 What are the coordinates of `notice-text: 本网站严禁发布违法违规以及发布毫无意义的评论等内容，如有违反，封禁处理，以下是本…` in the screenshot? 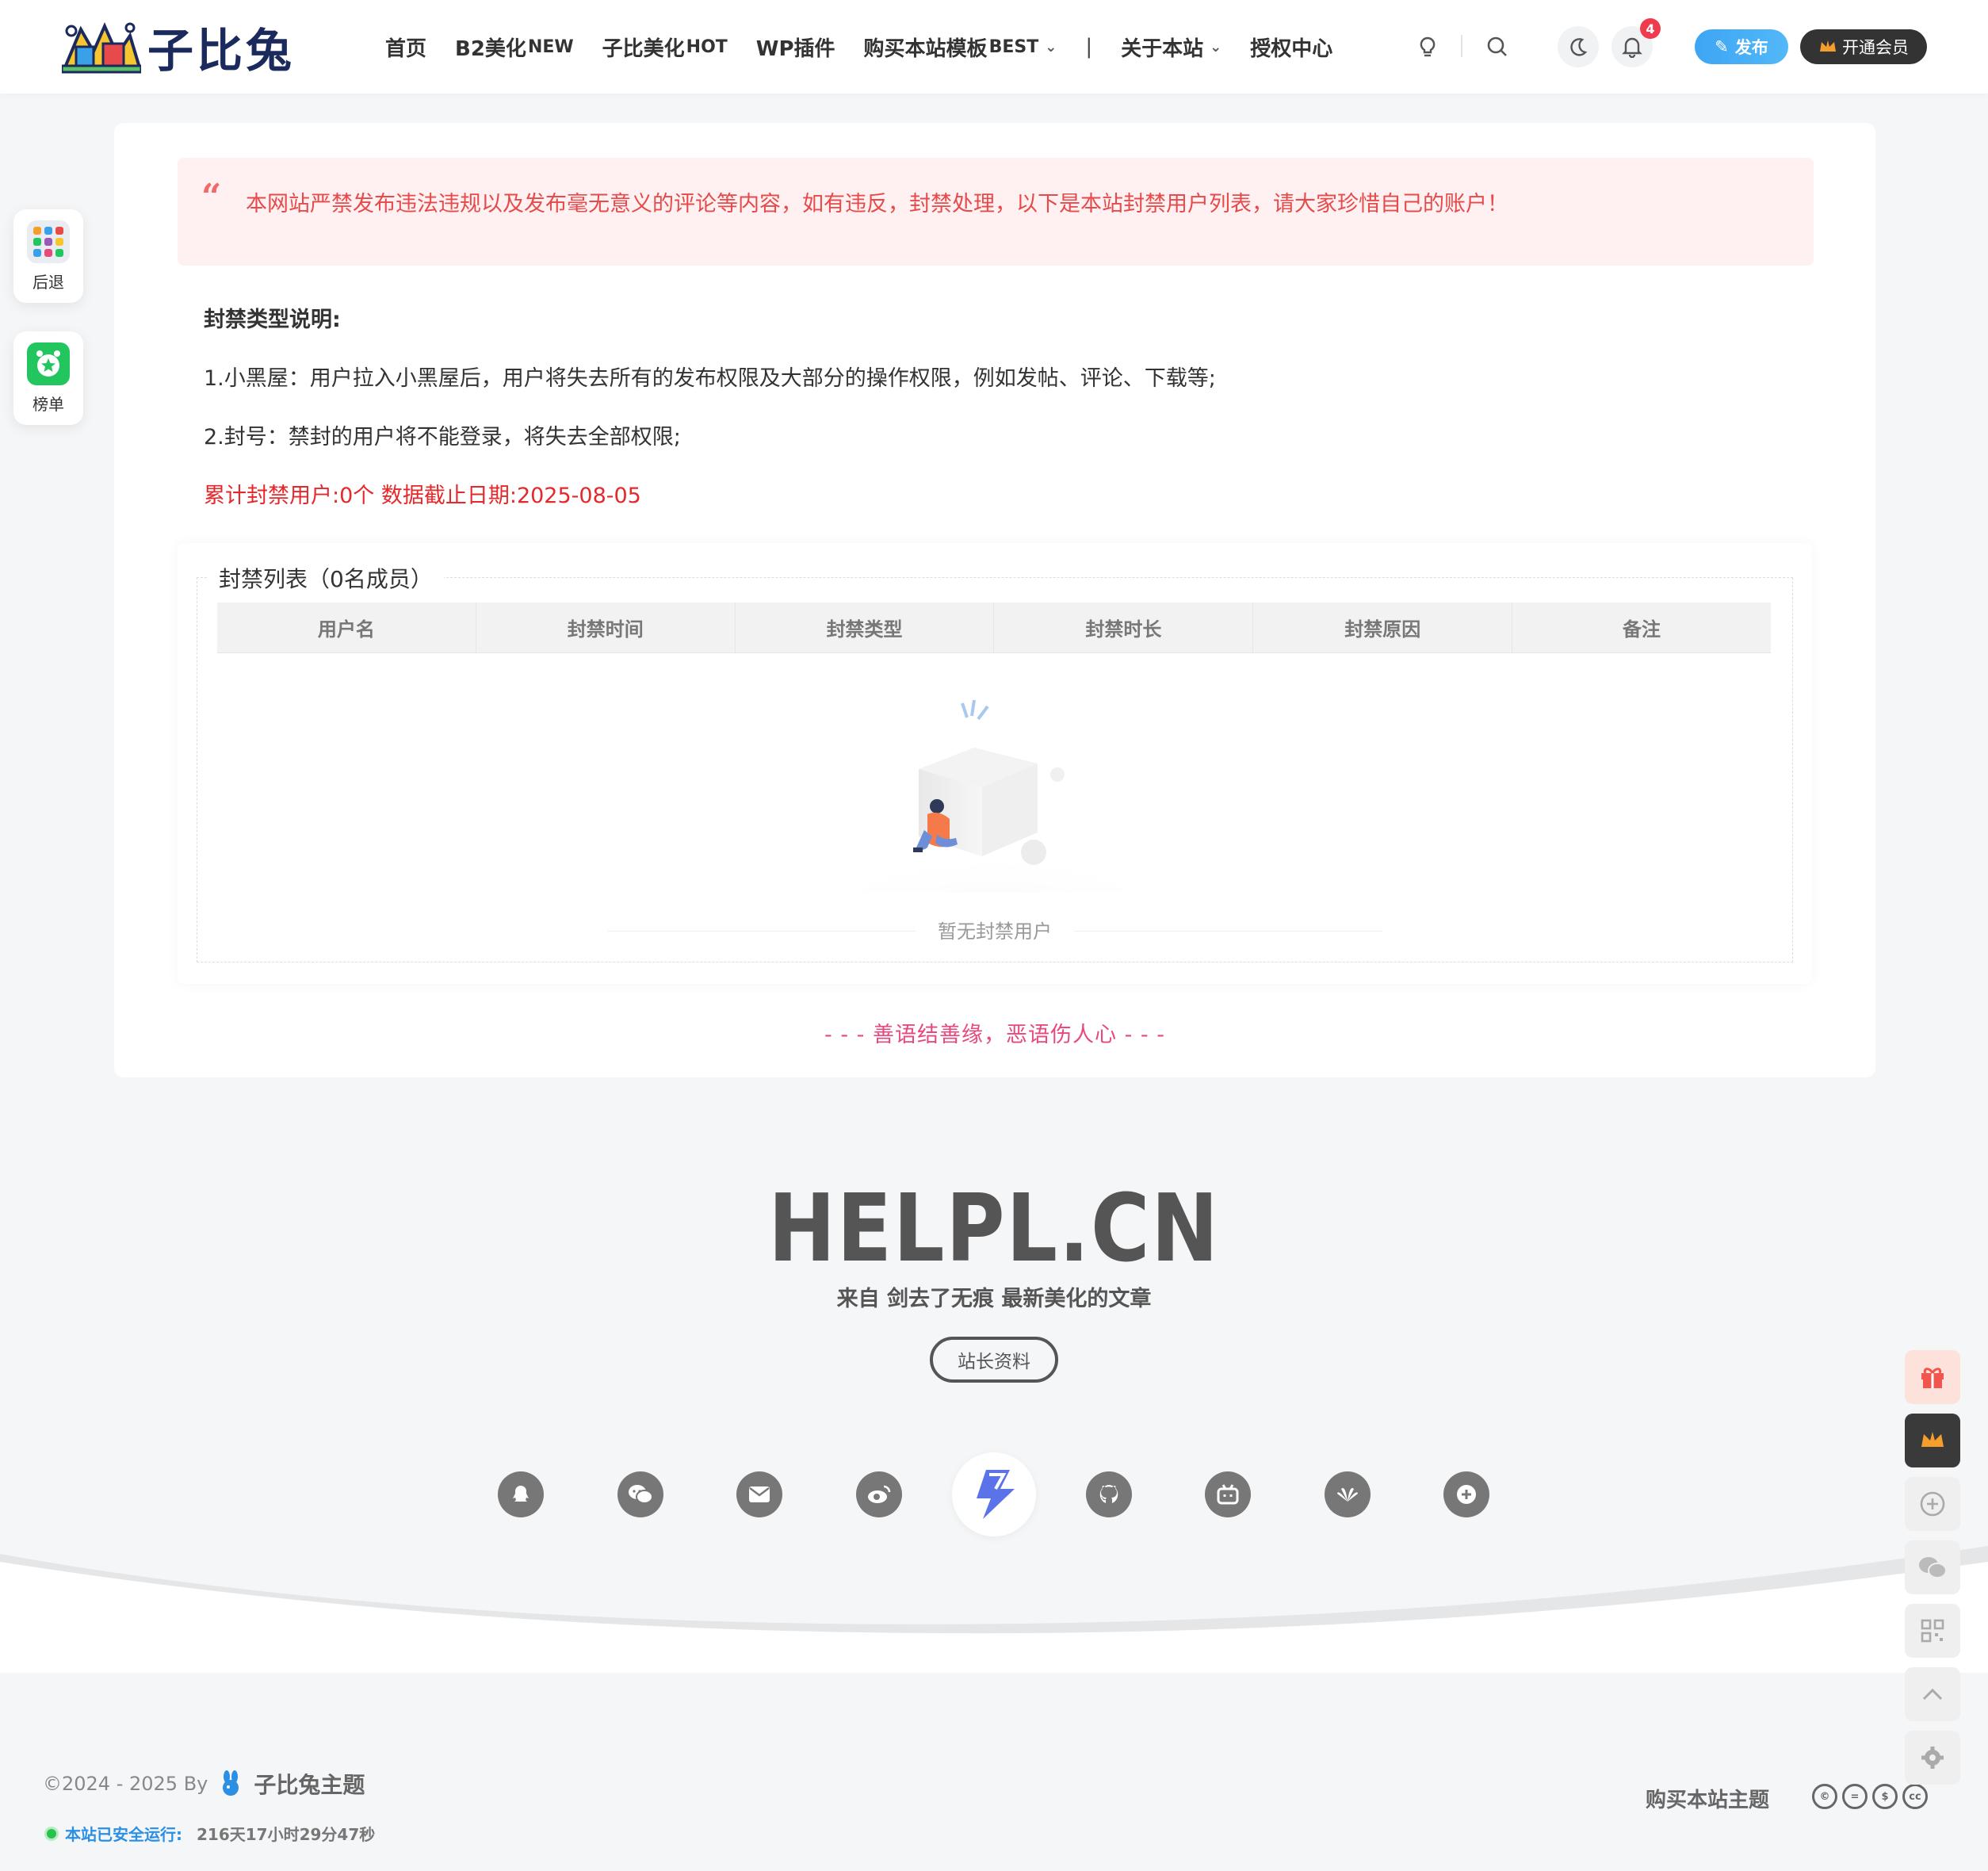 It's located at (877, 204).